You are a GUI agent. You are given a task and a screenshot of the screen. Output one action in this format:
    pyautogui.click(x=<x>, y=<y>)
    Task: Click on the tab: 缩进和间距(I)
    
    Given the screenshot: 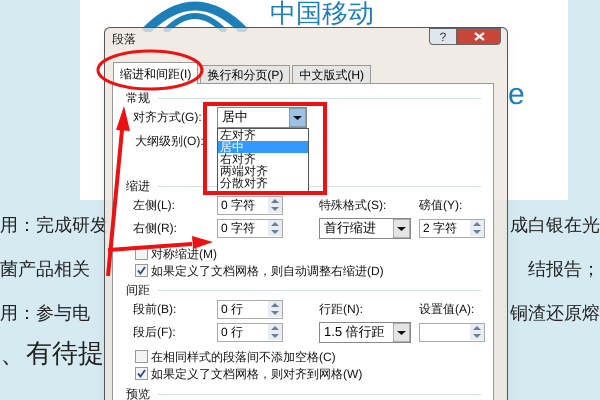 What is the action you would take?
    pyautogui.click(x=155, y=73)
    